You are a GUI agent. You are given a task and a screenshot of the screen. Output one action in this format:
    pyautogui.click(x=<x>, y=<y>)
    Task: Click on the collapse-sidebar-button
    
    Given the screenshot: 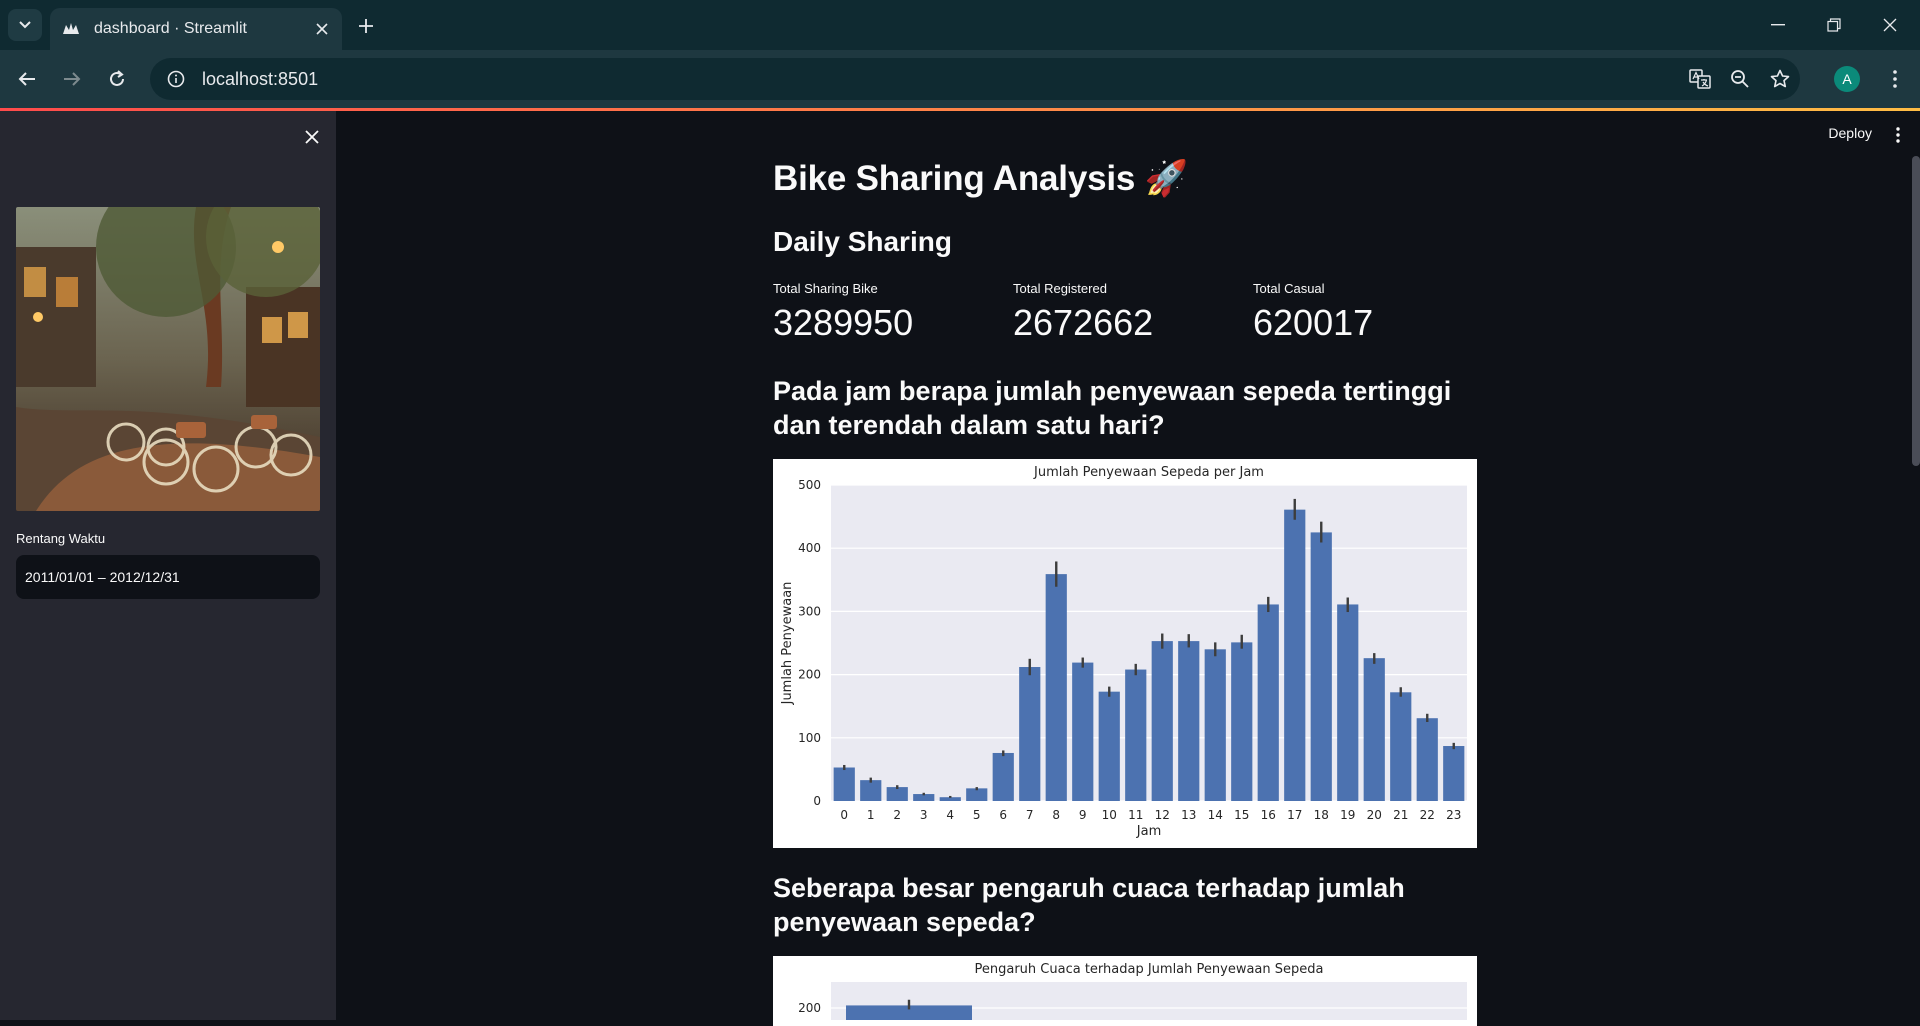 What is the action you would take?
    pyautogui.click(x=312, y=137)
    